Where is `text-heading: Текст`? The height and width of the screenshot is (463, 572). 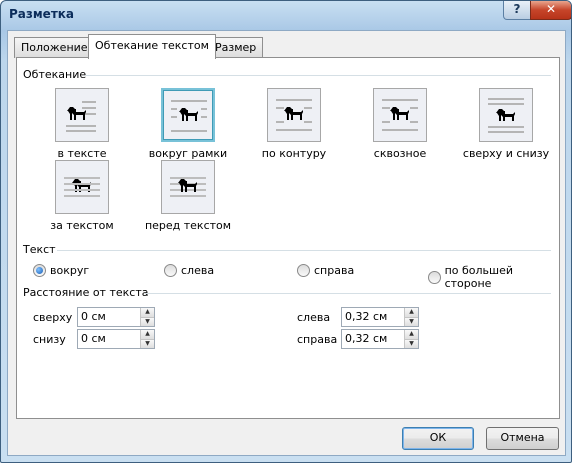
text-heading: Текст is located at coordinates (41, 249).